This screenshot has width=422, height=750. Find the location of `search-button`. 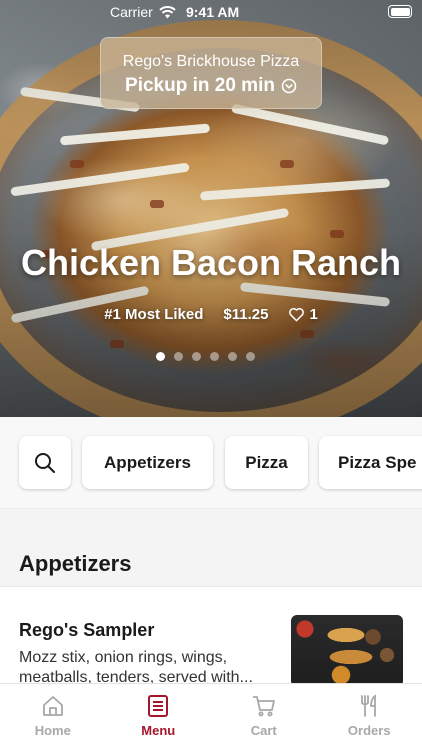

search-button is located at coordinates (45, 462).